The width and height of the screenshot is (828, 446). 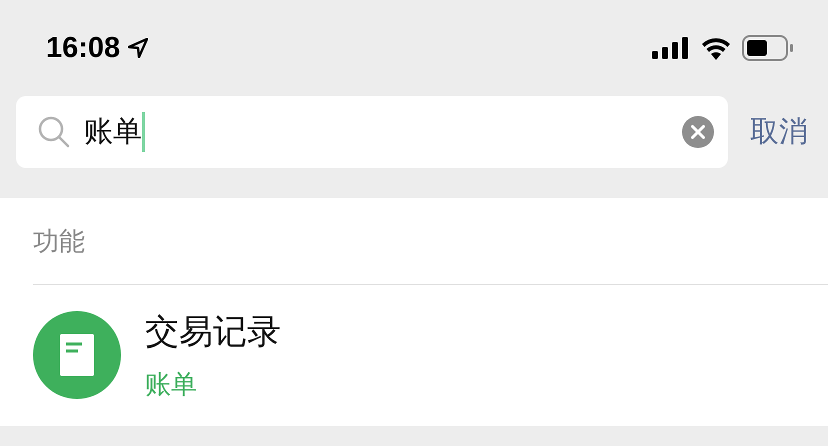 I want to click on text-cursor, so click(x=143, y=132).